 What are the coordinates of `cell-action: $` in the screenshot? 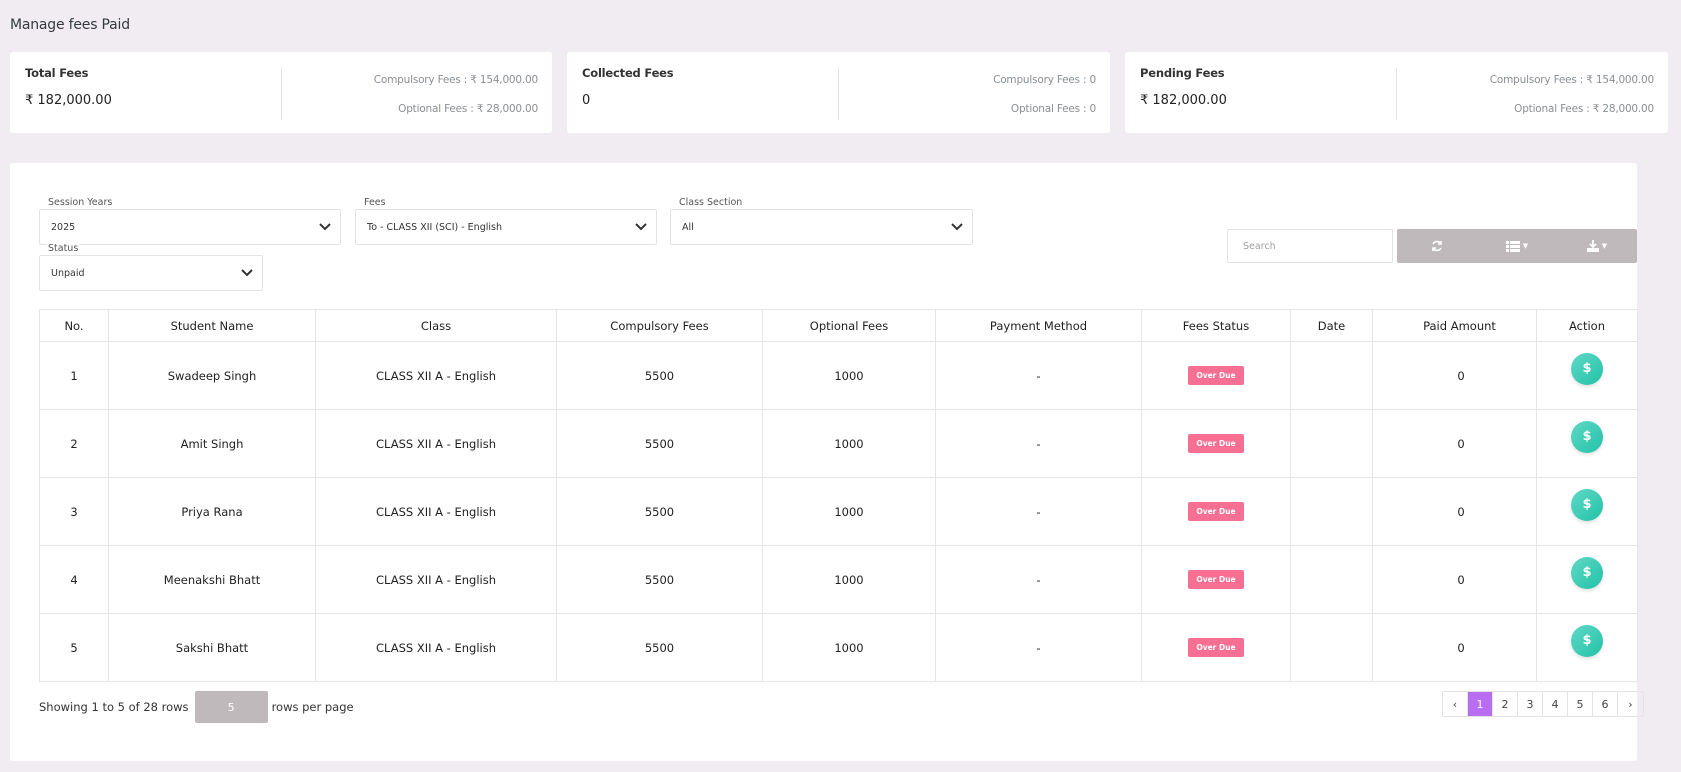 It's located at (1587, 511).